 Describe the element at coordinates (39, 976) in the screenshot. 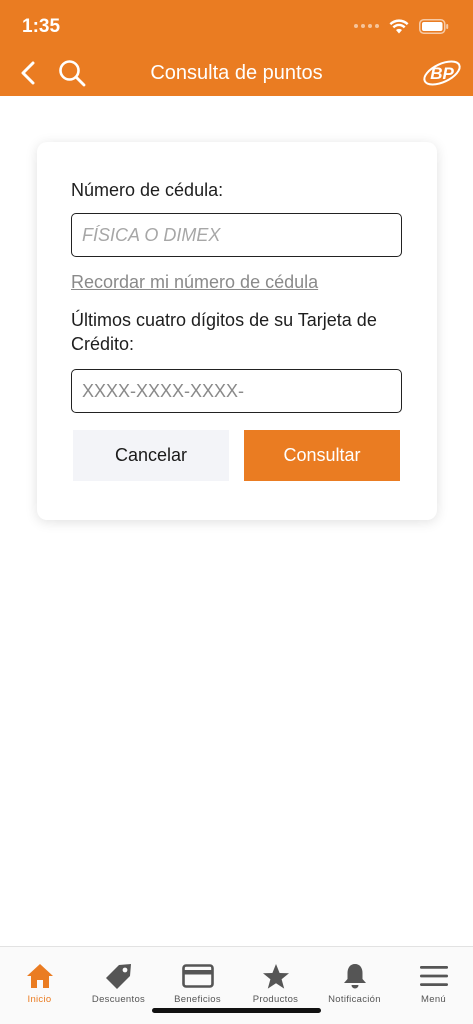

I see `home-icon` at that location.